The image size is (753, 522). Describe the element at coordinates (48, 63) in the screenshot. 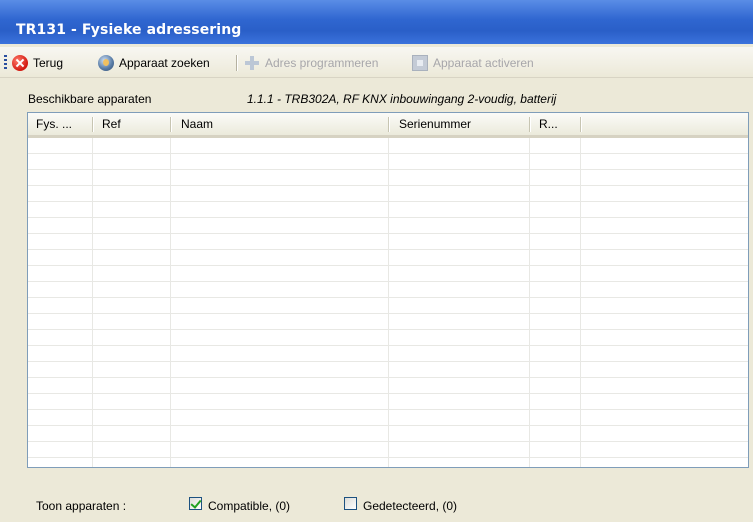

I see `back-button-label: Terug` at that location.